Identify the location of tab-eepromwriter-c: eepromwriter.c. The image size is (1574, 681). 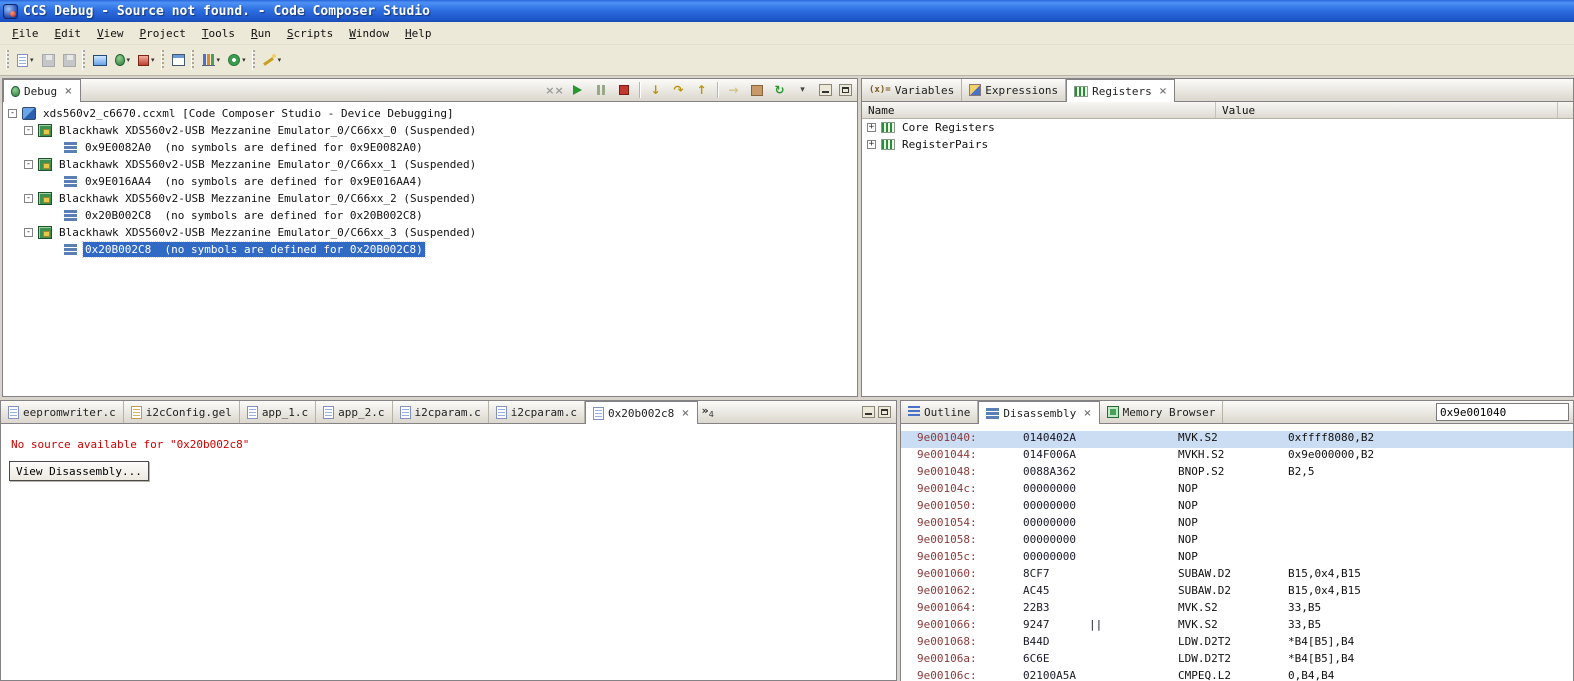
(62, 412).